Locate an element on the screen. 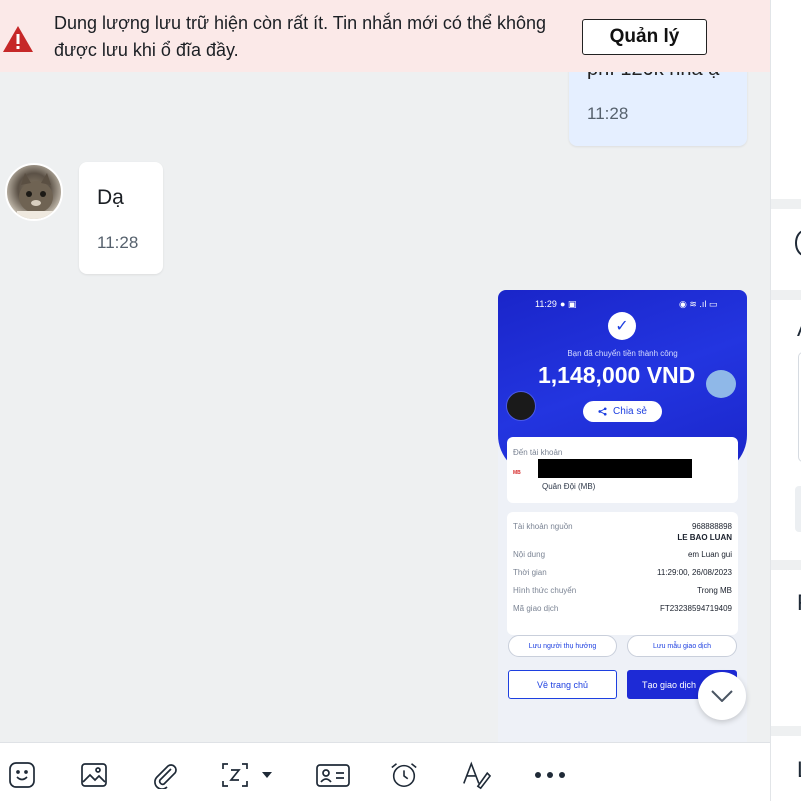  image-icon is located at coordinates (94, 775).